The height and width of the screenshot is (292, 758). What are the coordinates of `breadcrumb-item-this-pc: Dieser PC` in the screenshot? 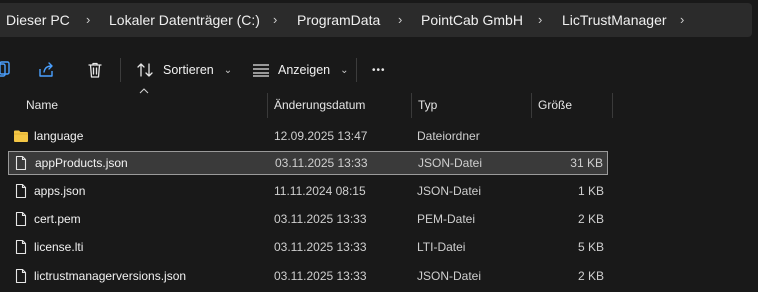 It's located at (38, 20).